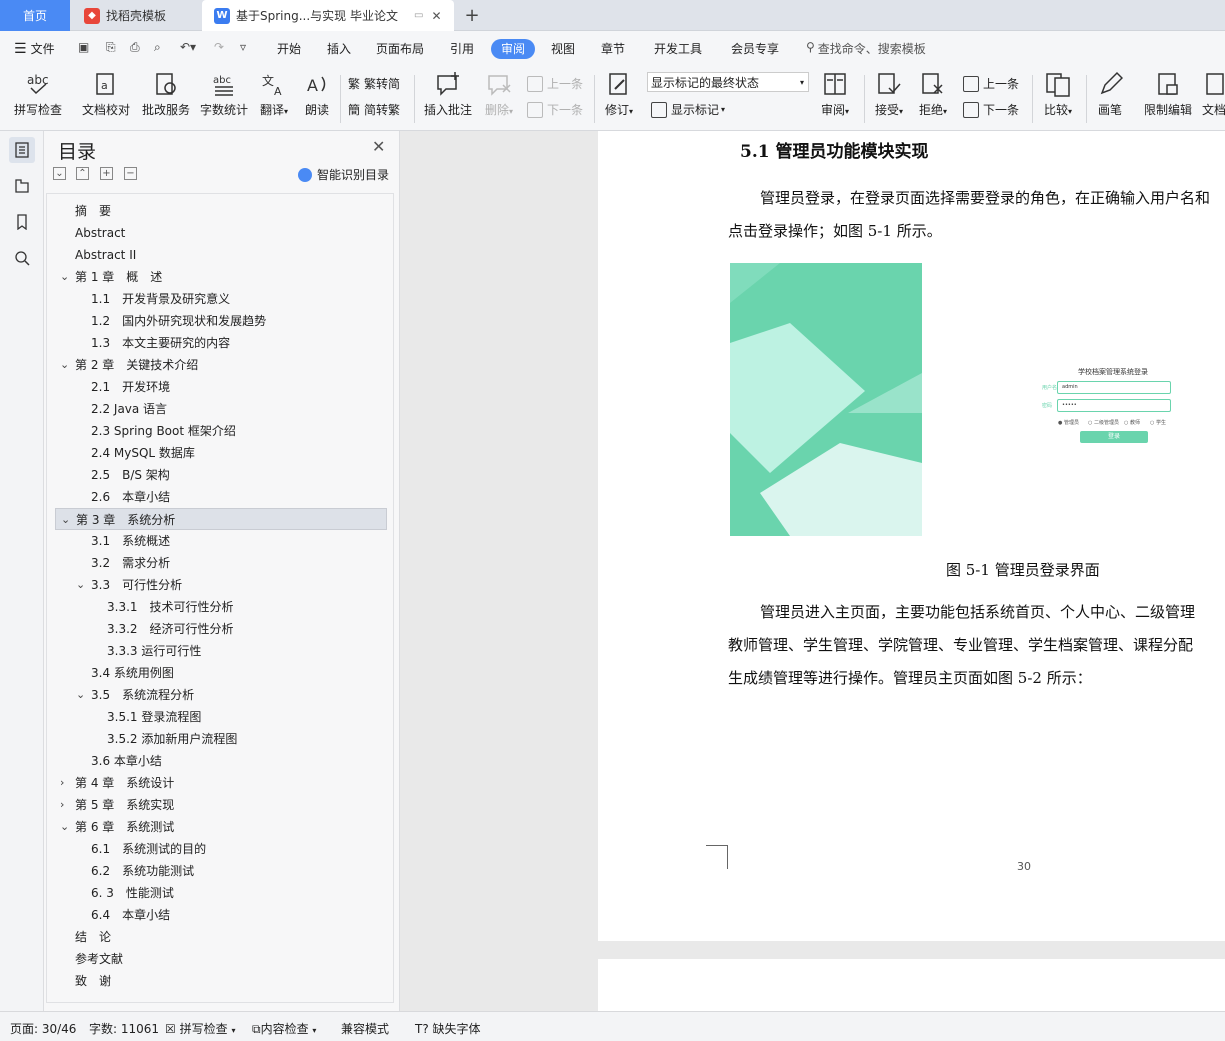  I want to click on toc-item: 1.2 国内外研究现状和发展趋势, so click(221, 321).